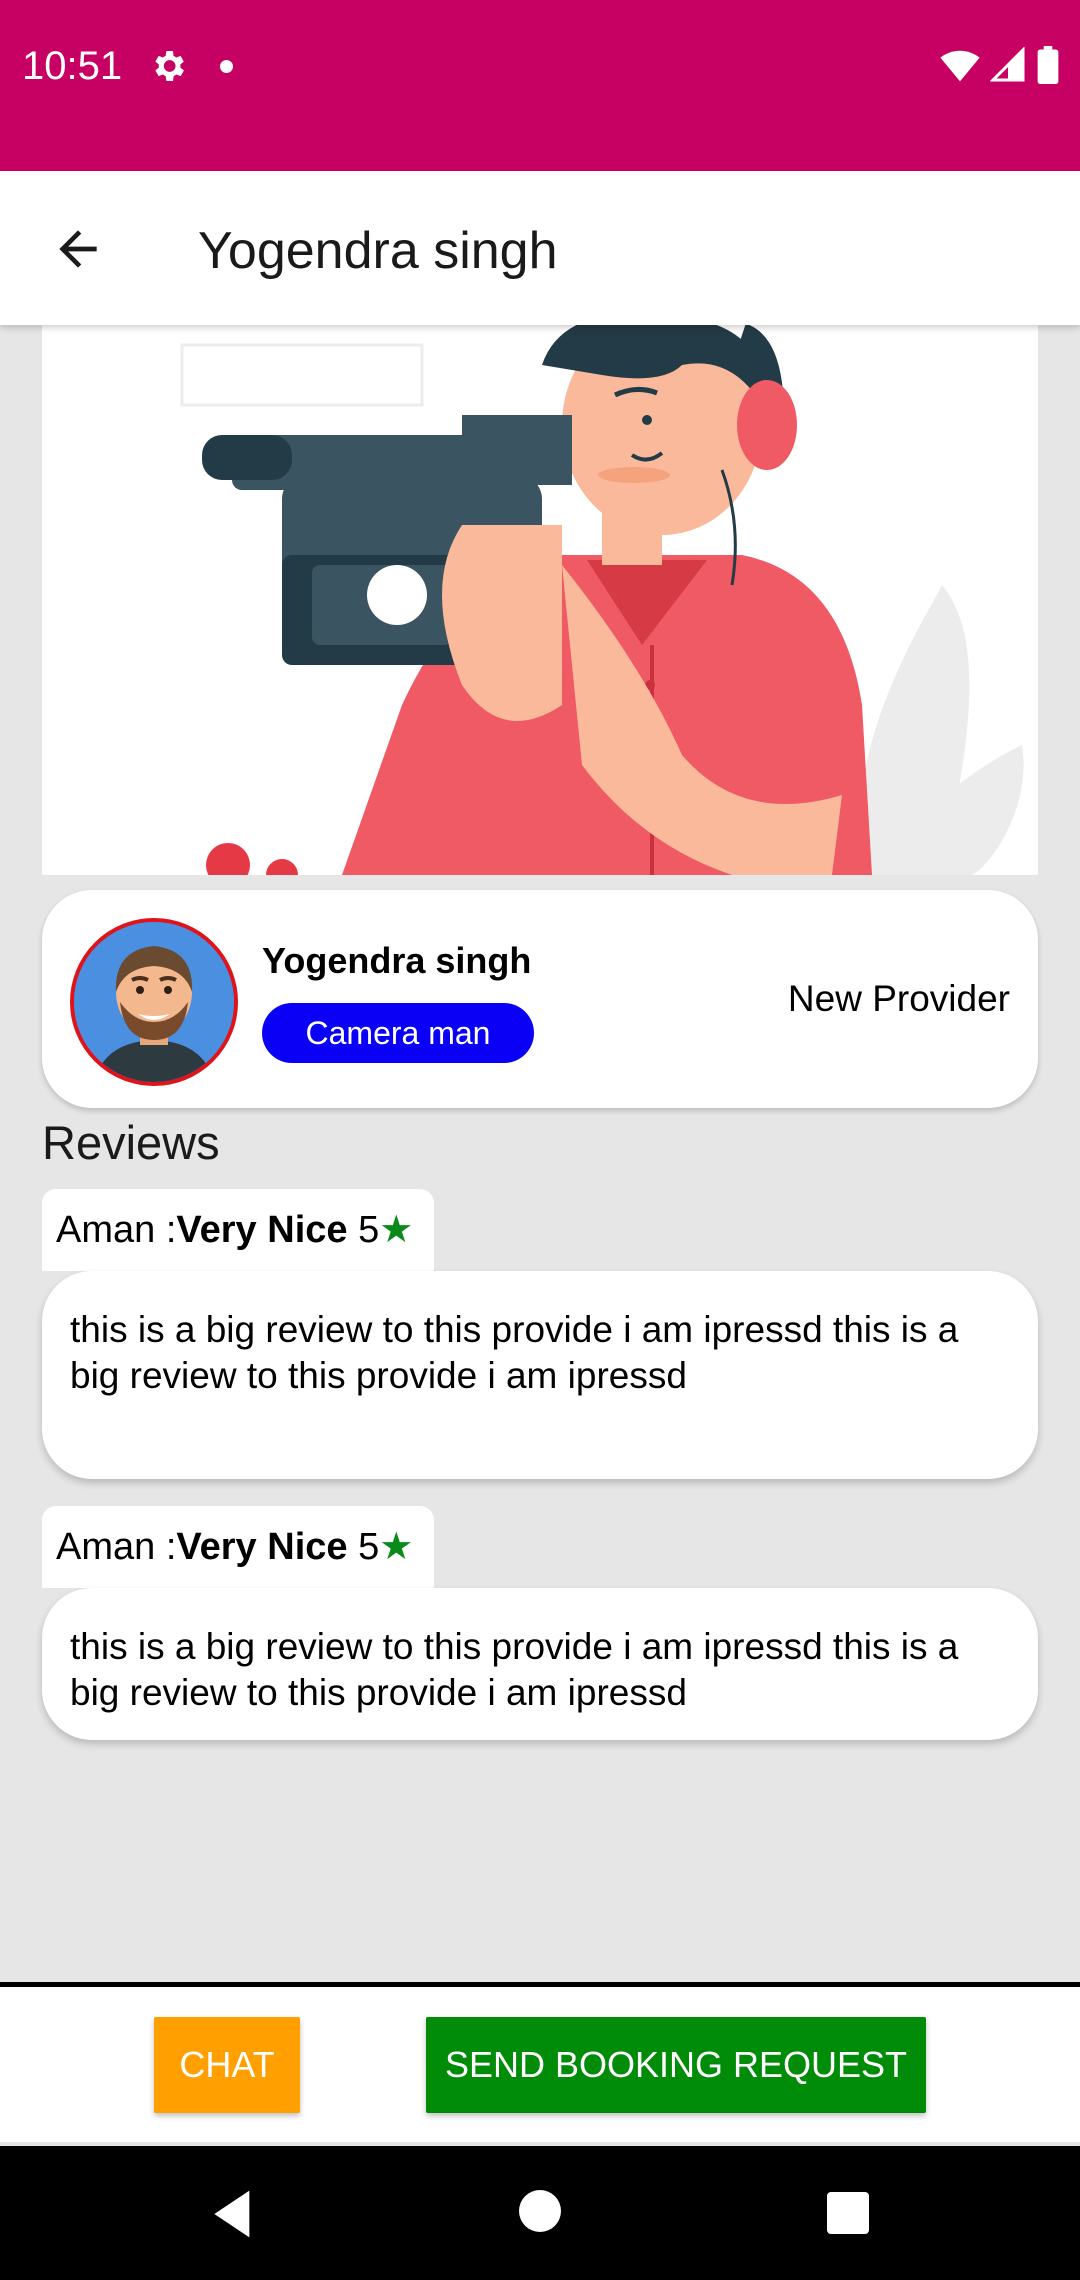 This screenshot has height=2280, width=1080. I want to click on nav-back-icon, so click(233, 2214).